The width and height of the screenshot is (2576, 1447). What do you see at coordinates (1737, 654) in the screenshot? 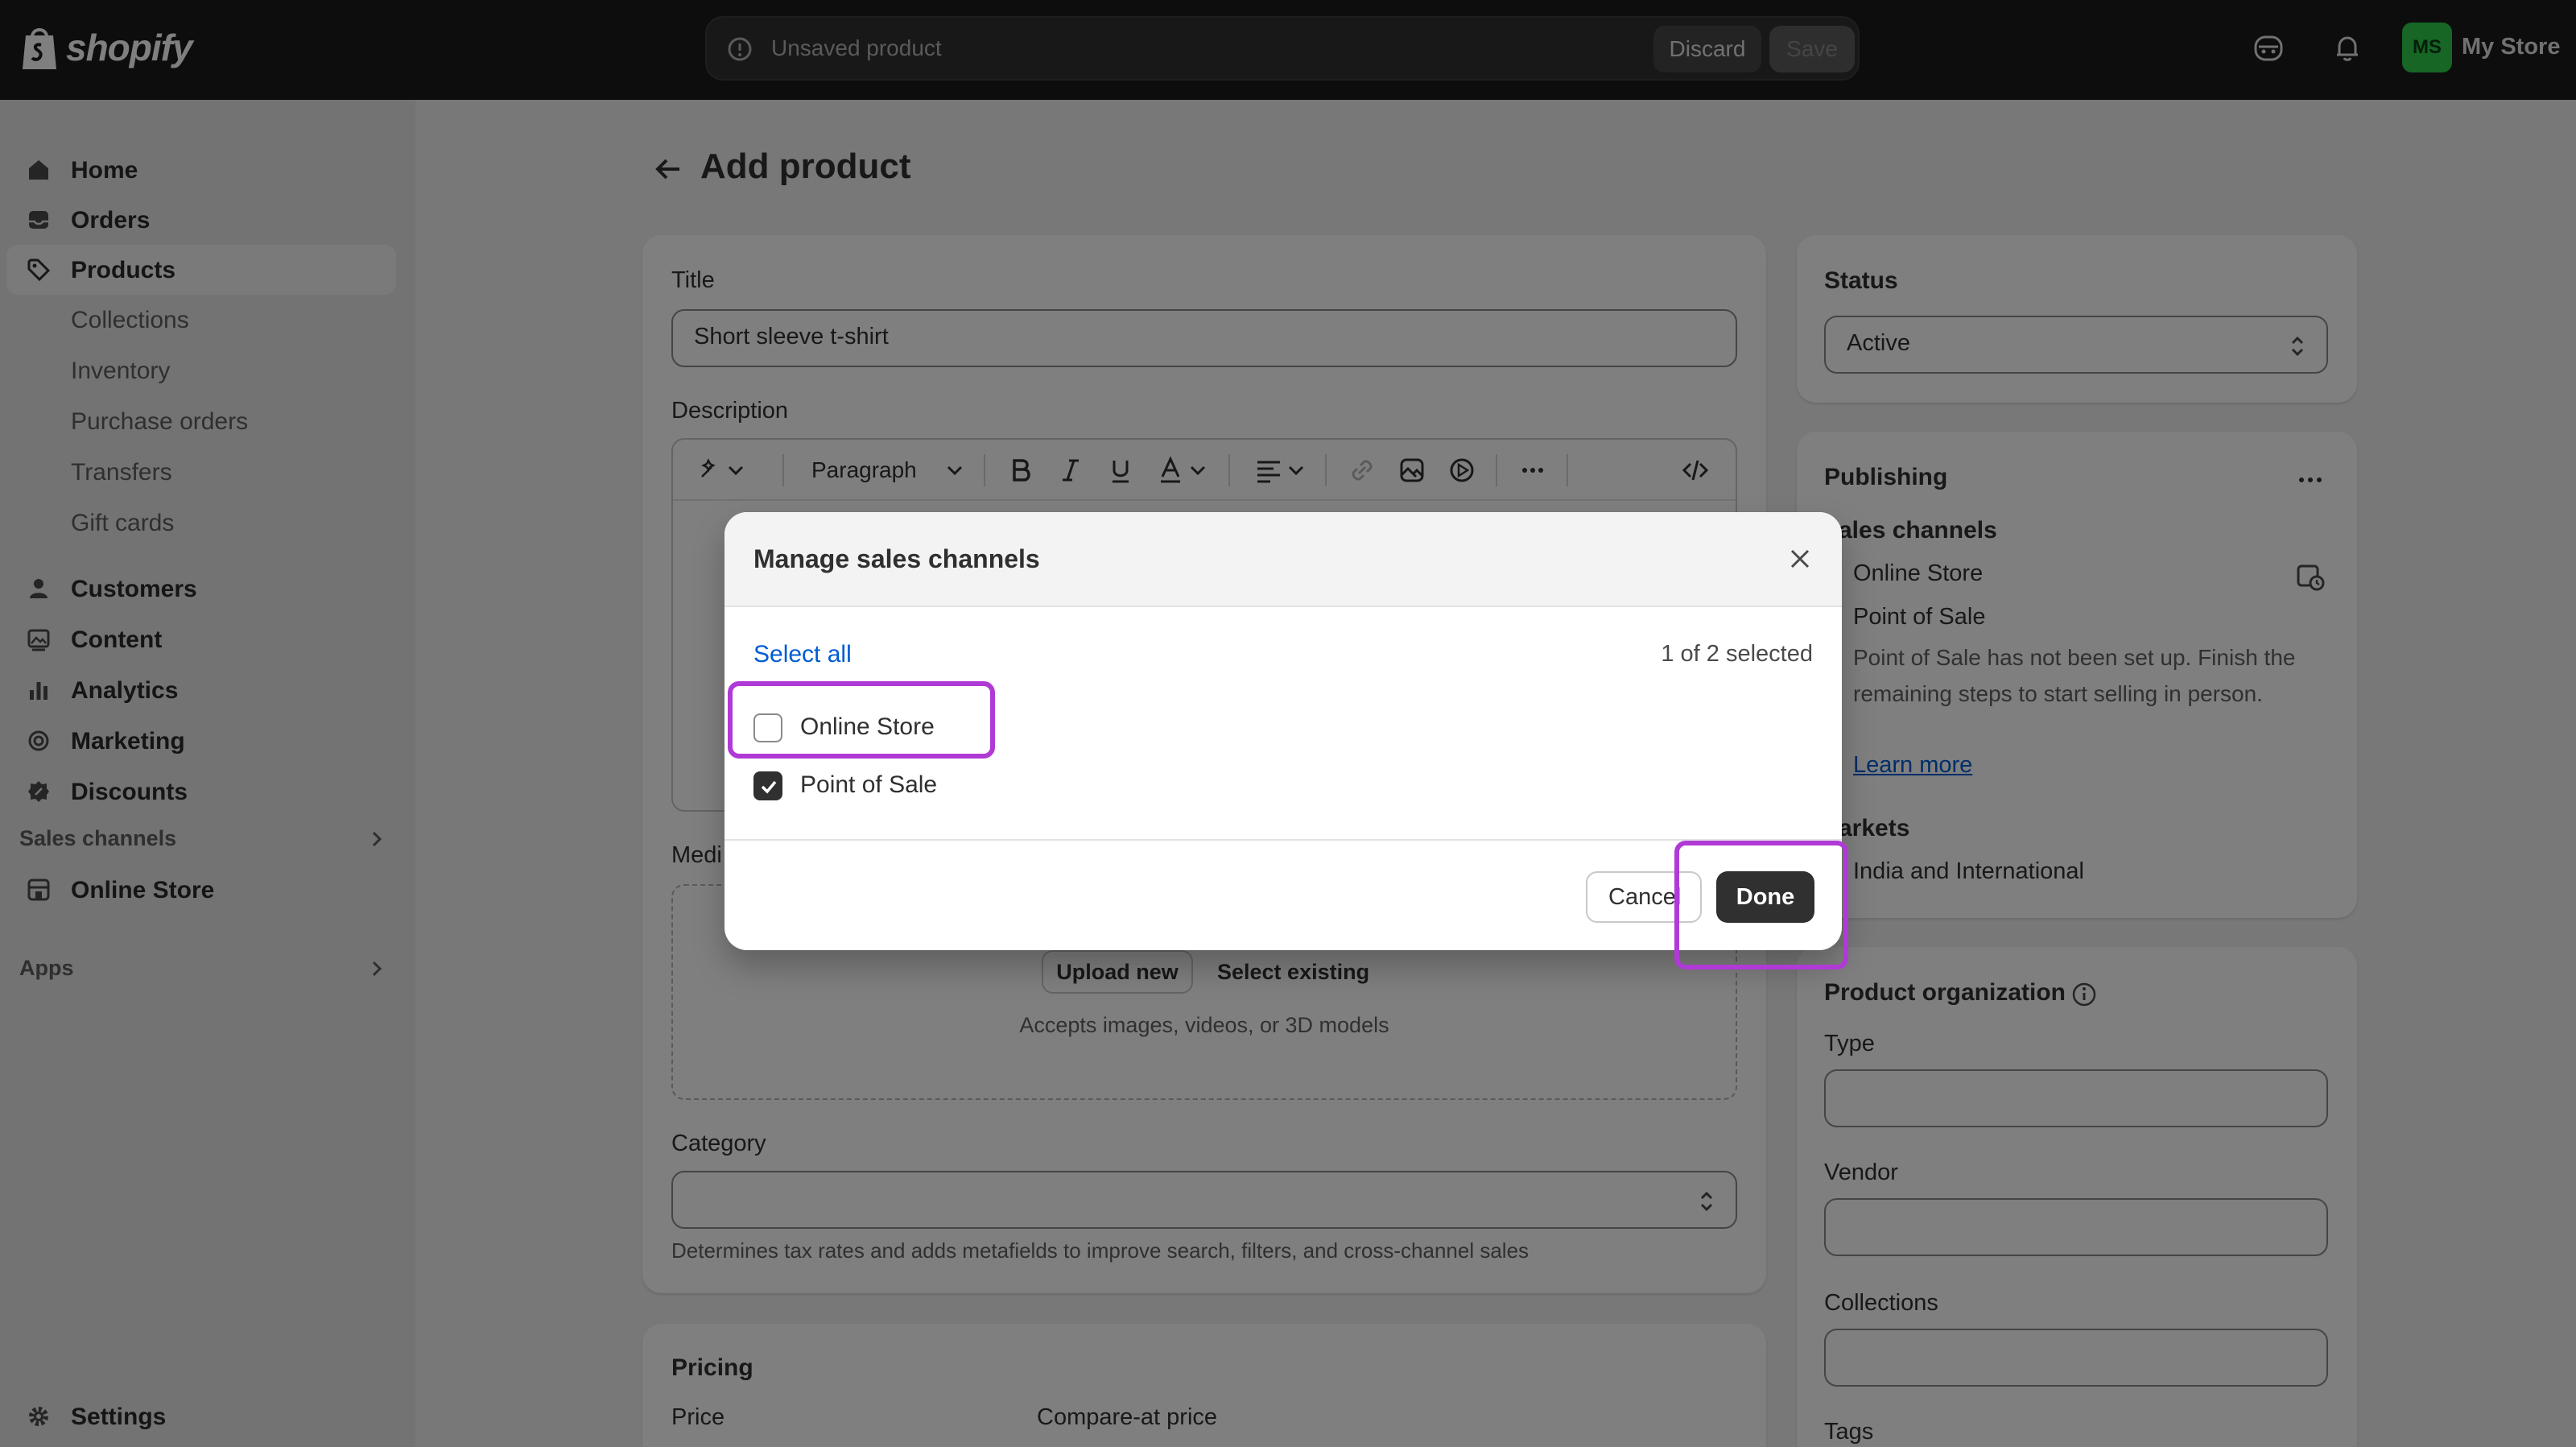
I see `selected-count: 1 of 2 selected` at bounding box center [1737, 654].